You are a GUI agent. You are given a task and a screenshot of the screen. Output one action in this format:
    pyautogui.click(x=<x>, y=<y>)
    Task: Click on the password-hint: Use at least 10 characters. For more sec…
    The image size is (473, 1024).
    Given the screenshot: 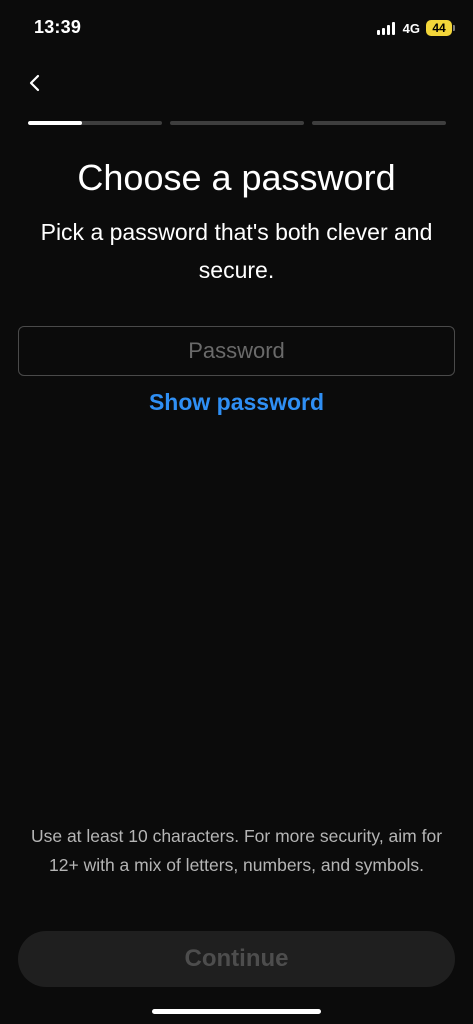 What is the action you would take?
    pyautogui.click(x=236, y=850)
    